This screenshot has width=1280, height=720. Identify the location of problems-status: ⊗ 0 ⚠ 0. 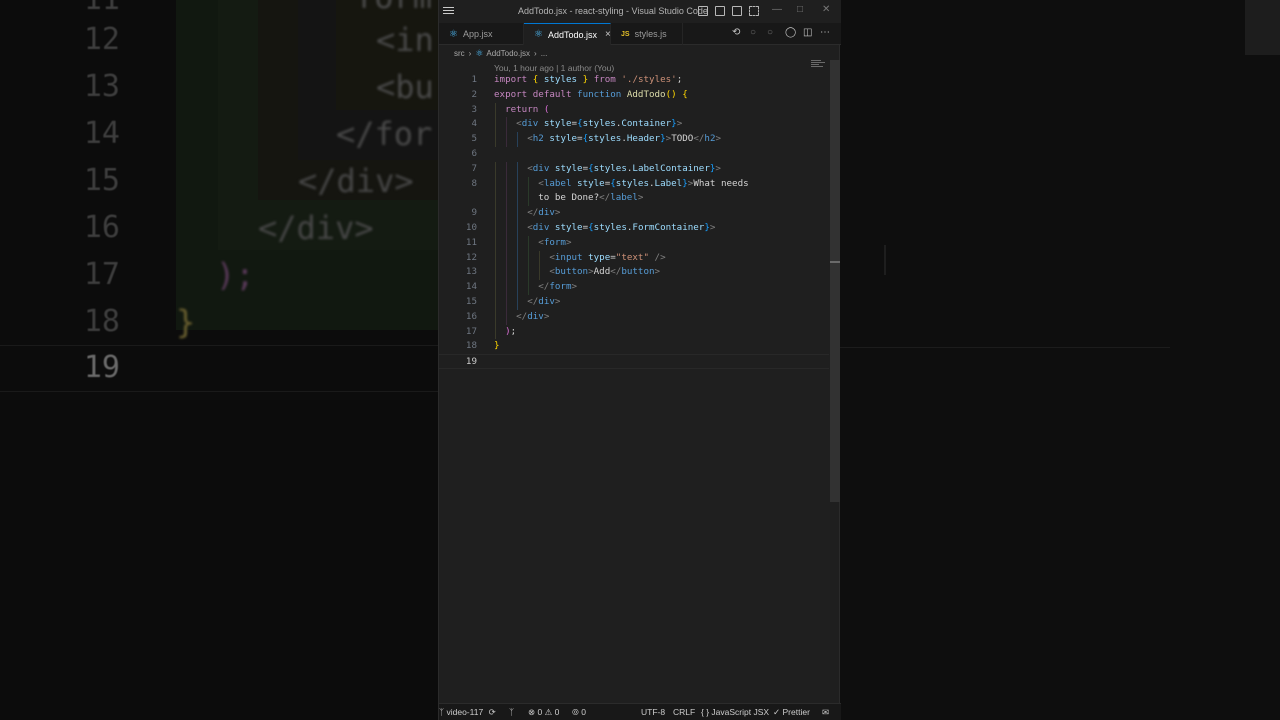
(543, 712).